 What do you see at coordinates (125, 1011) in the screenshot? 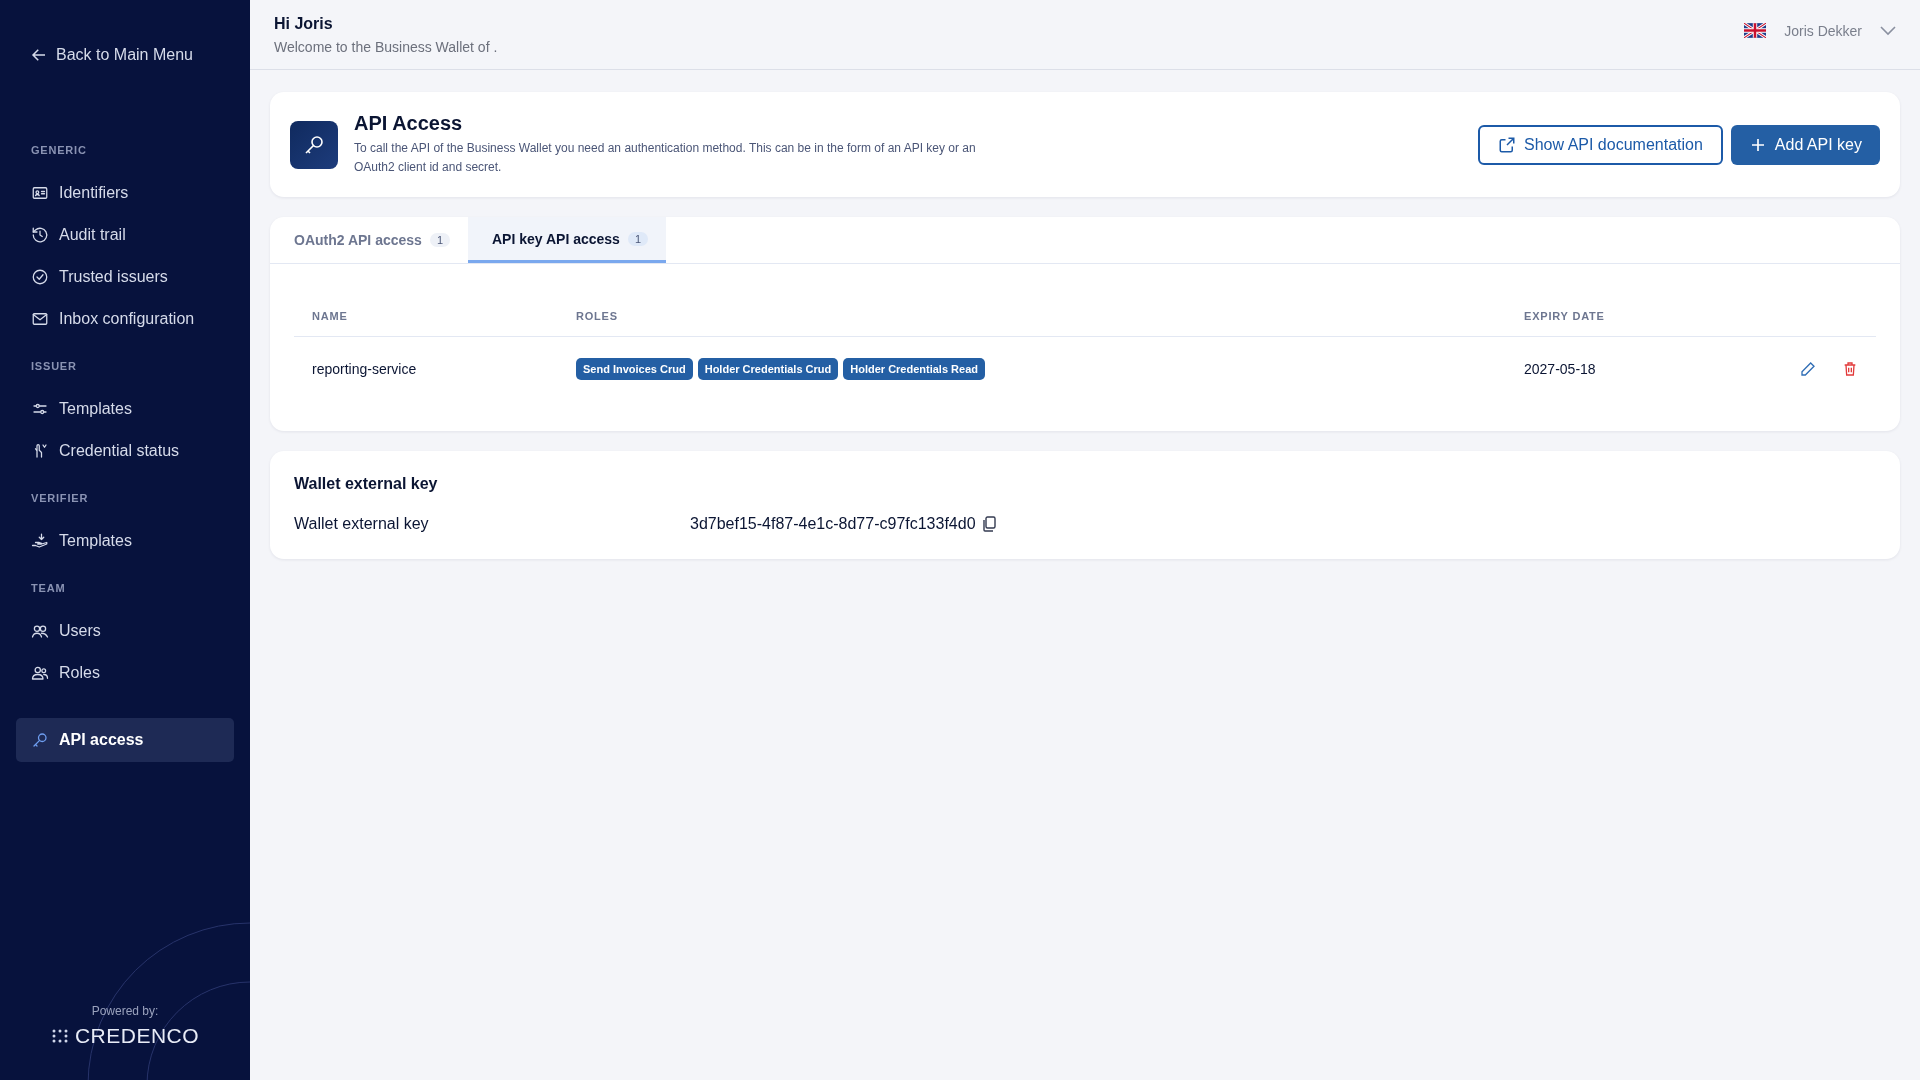
I see `powered-by-label: Powered by:` at bounding box center [125, 1011].